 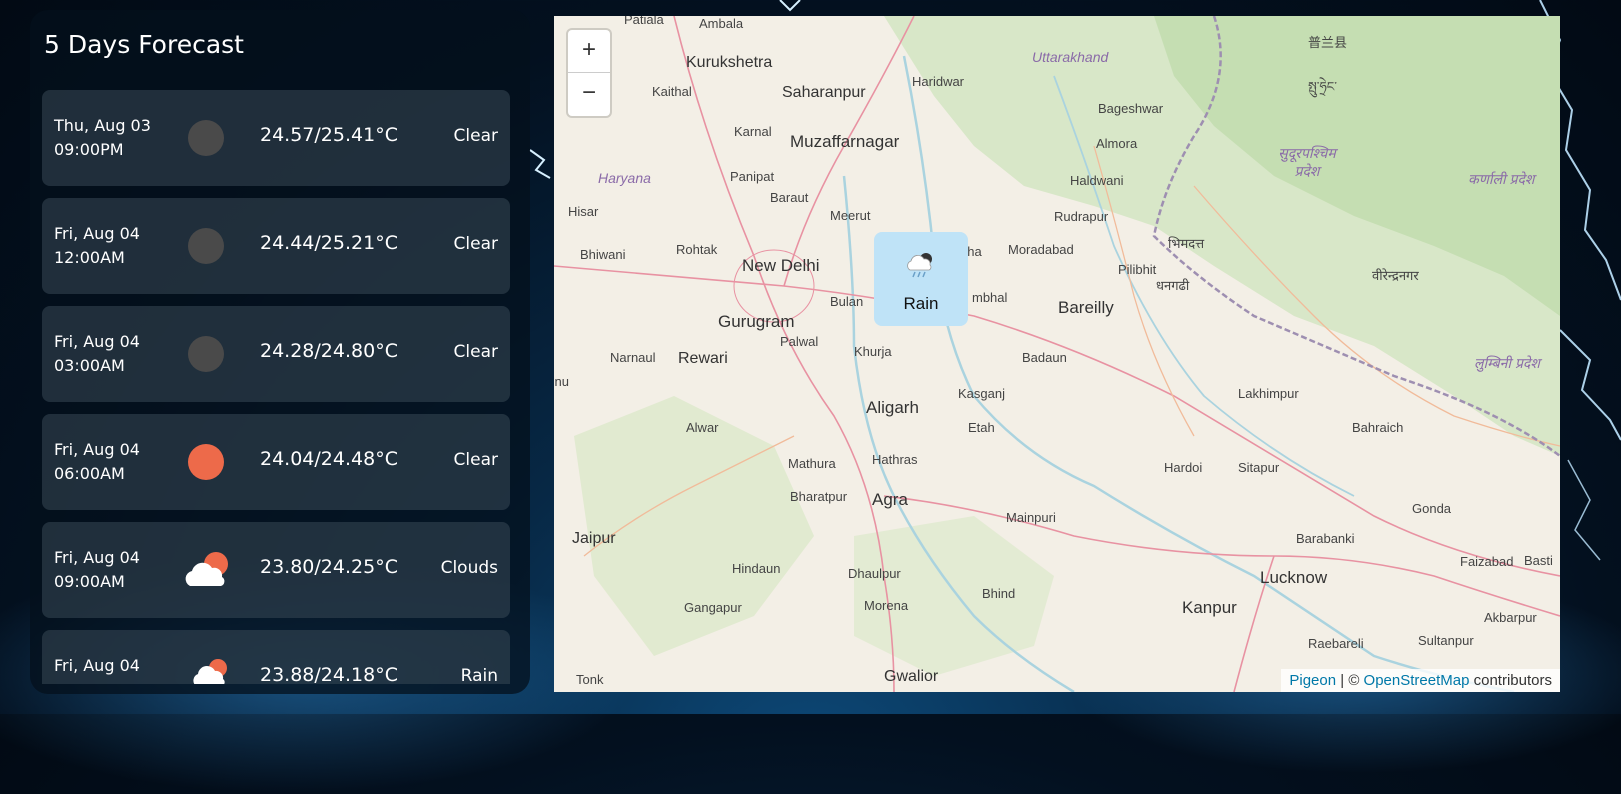 What do you see at coordinates (1081, 216) in the screenshot?
I see `map-label: Rudrapur` at bounding box center [1081, 216].